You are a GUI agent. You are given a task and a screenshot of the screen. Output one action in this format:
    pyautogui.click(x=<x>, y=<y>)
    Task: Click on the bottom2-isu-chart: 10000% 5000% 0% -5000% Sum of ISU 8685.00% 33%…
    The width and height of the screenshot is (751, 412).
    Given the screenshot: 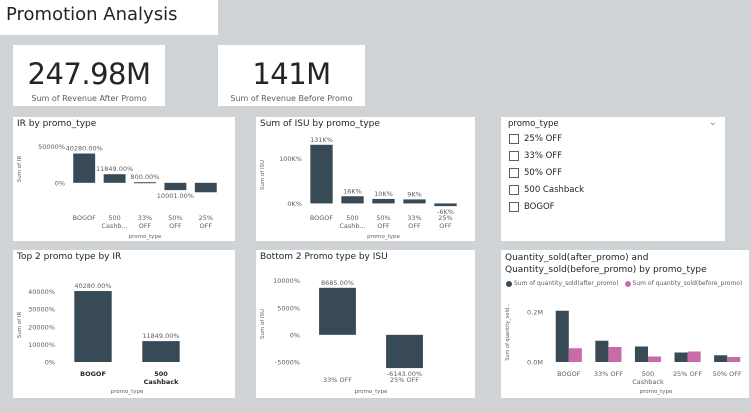 What is the action you would take?
    pyautogui.click(x=365, y=324)
    